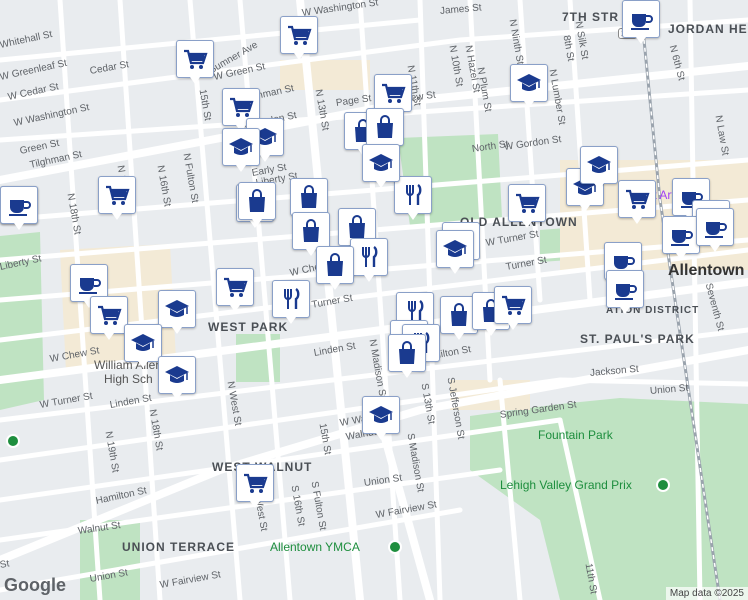 The image size is (748, 600). Describe the element at coordinates (566, 485) in the screenshot. I see `poi-label-grand-prix: Lehigh Valley Grand Prix` at that location.